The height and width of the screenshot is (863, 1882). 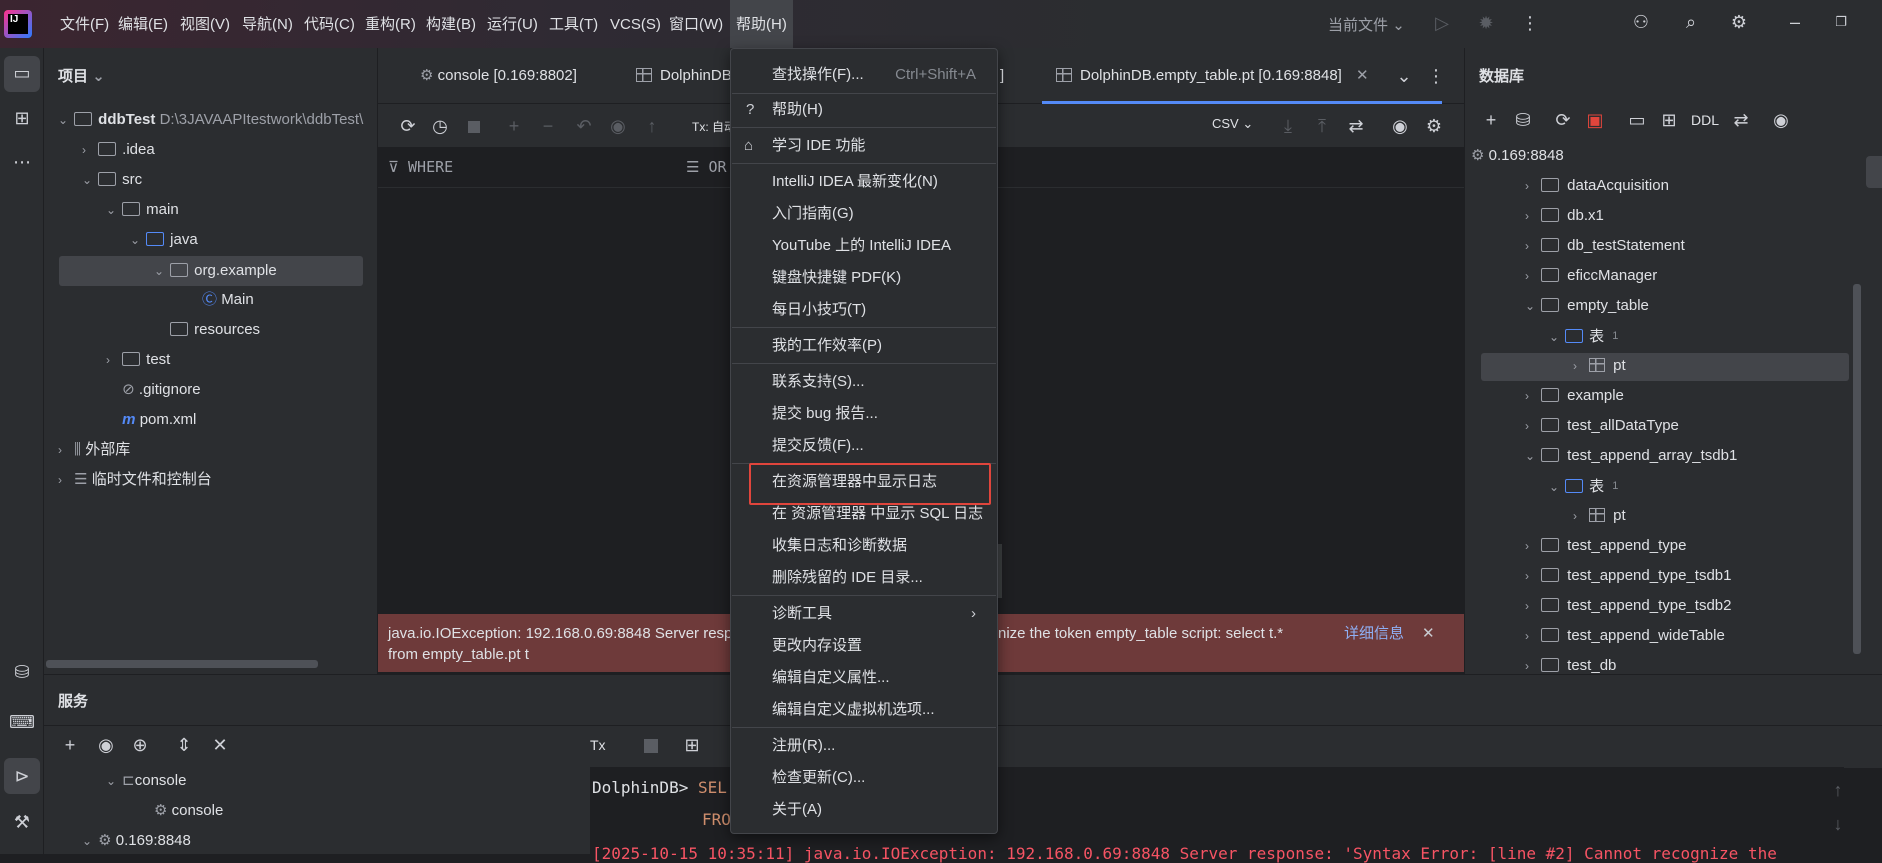 I want to click on menu-view: 视图(V), so click(x=205, y=24).